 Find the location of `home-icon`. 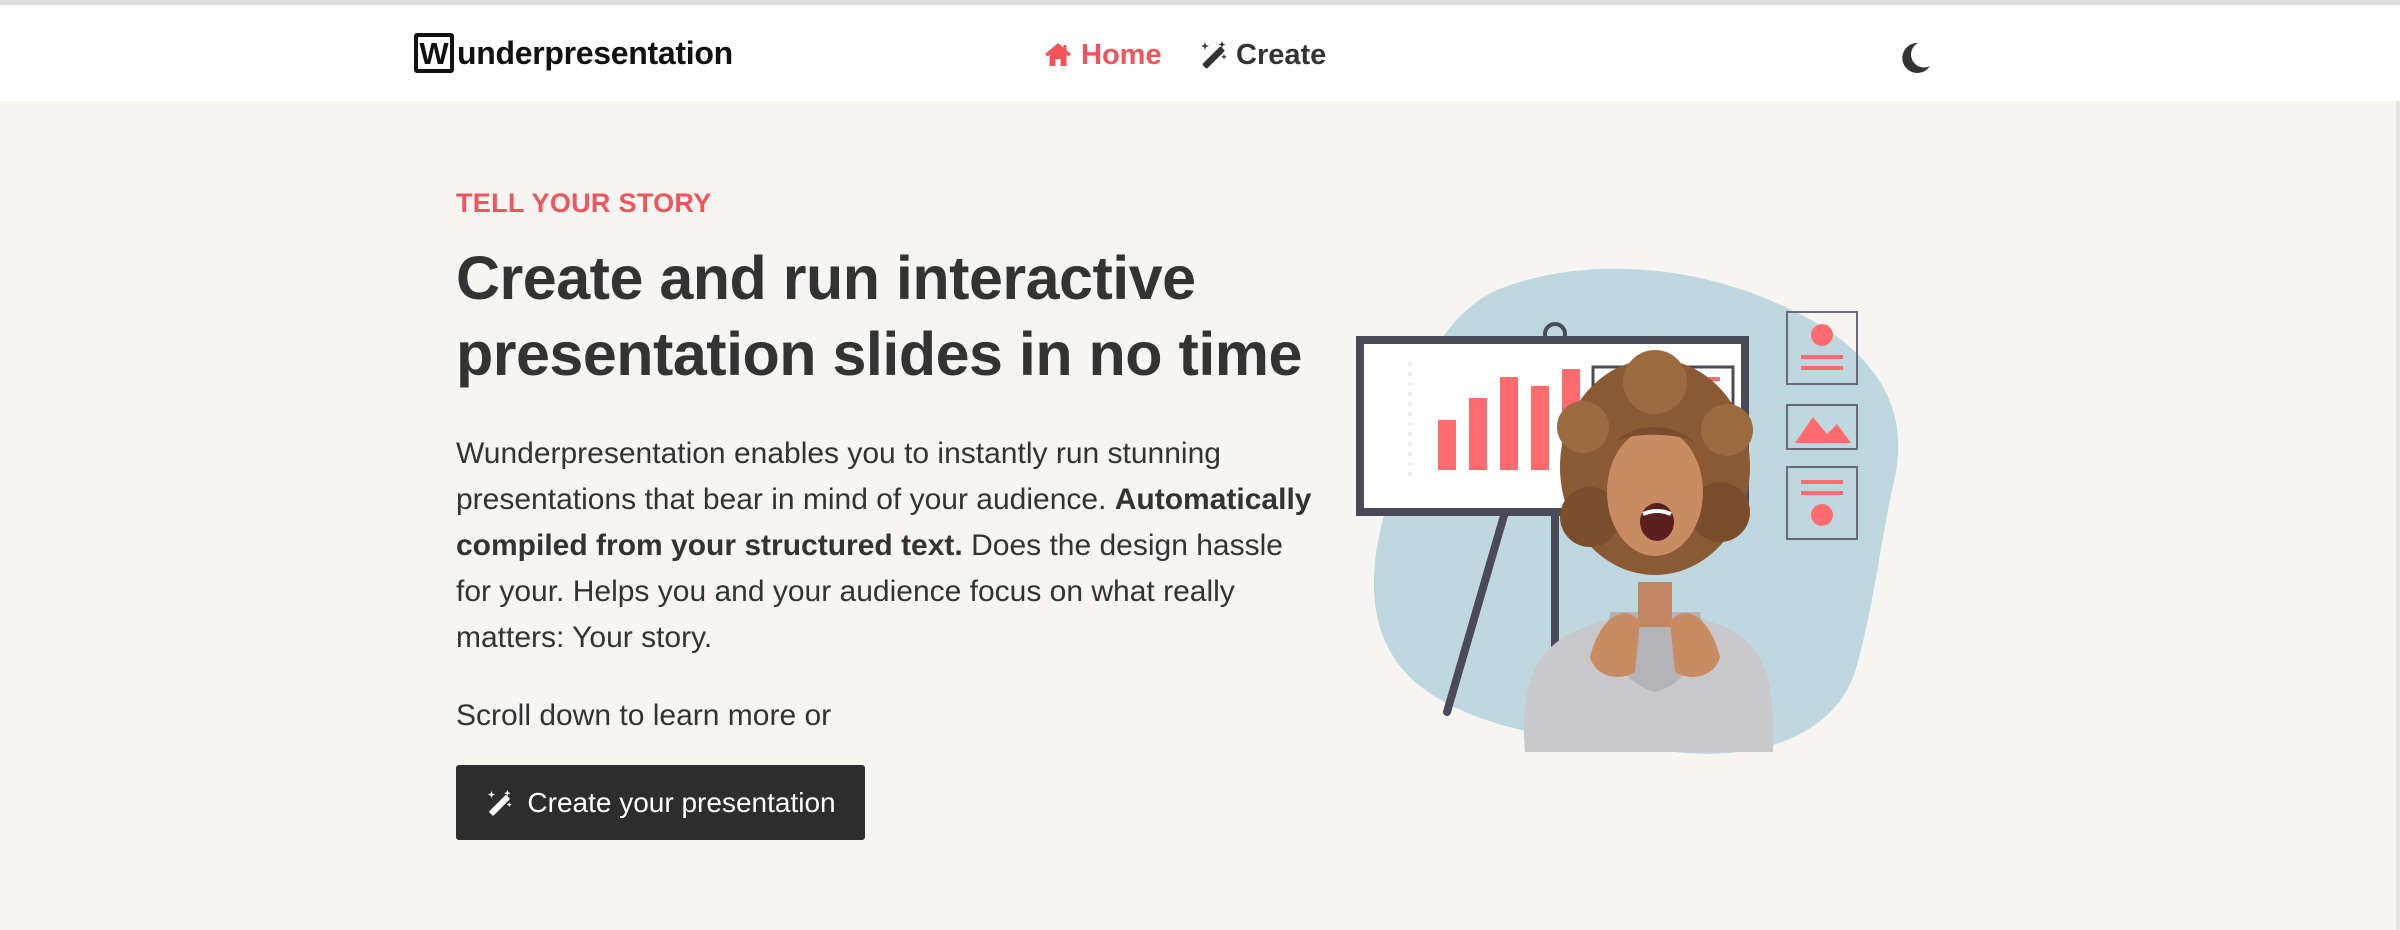

home-icon is located at coordinates (1058, 54).